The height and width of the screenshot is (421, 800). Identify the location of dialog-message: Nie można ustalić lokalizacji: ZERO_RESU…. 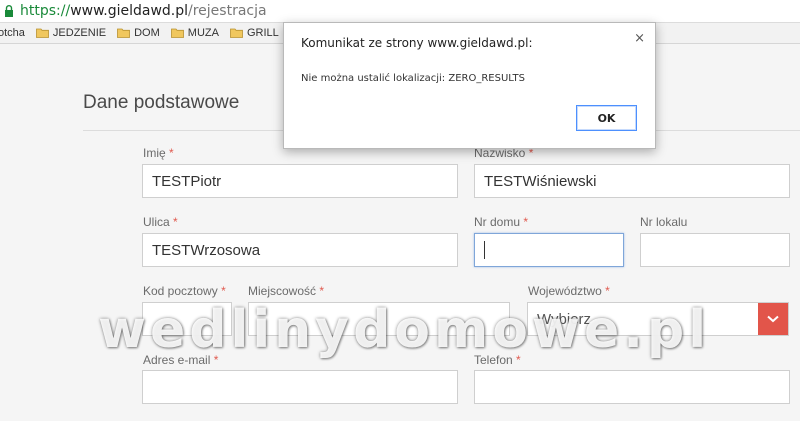
(413, 78).